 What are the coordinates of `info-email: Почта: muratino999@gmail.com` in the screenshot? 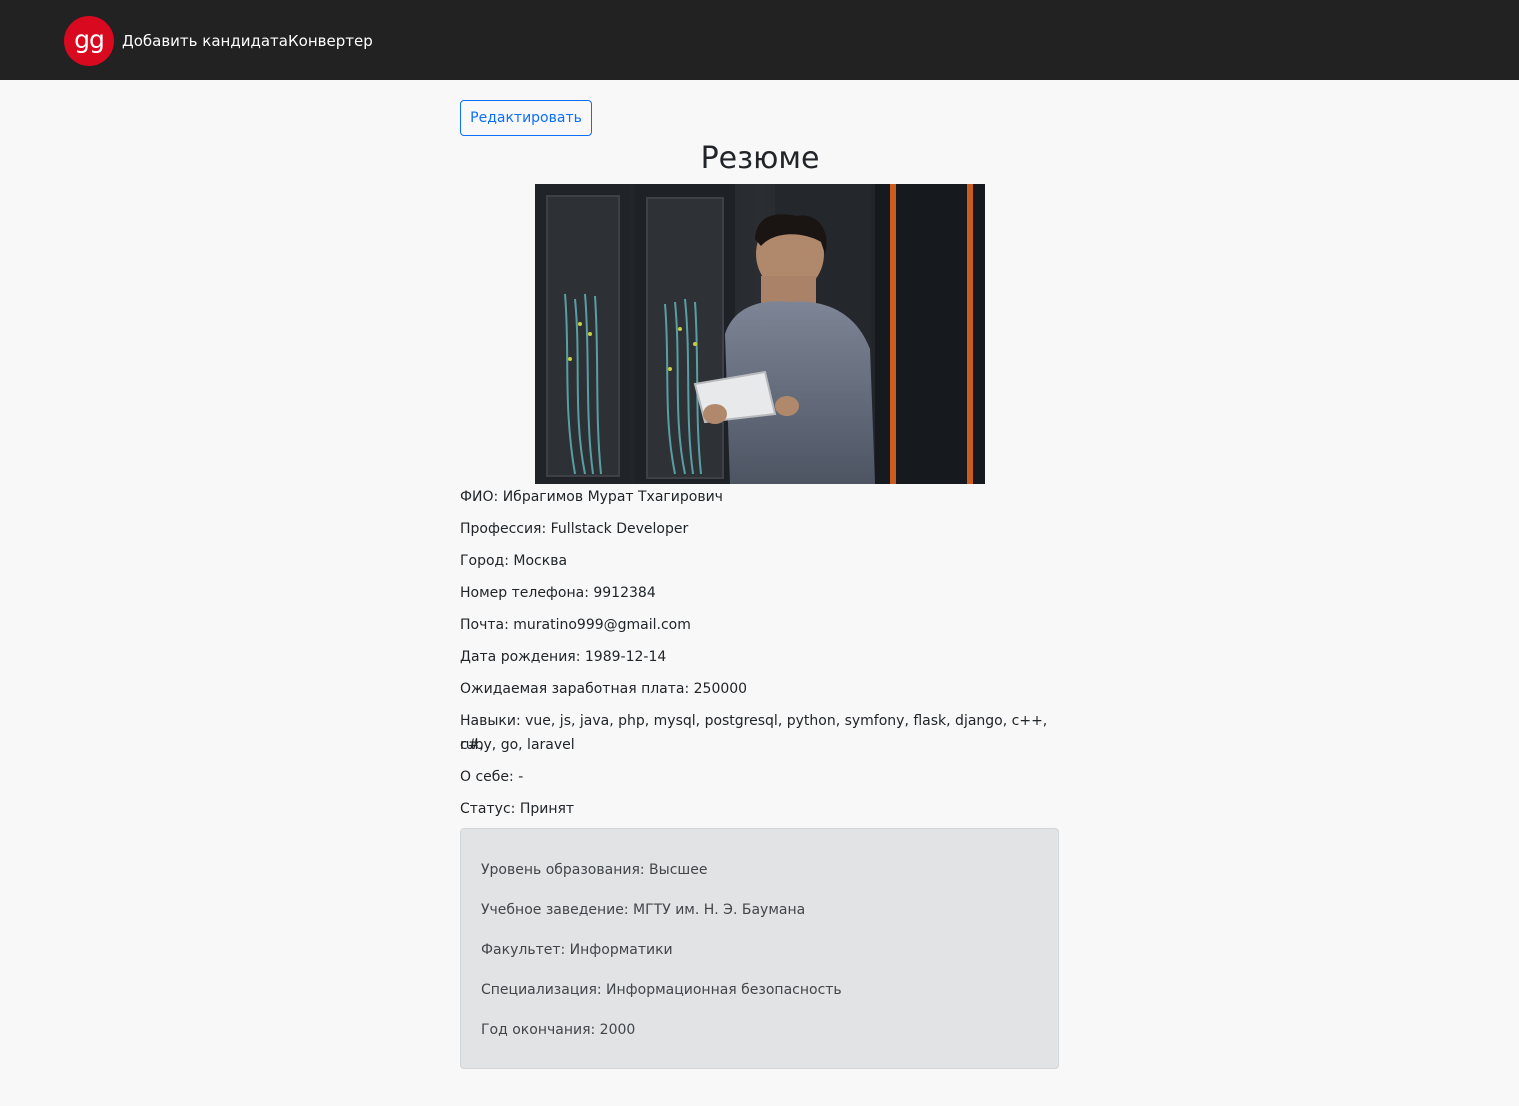 It's located at (575, 625).